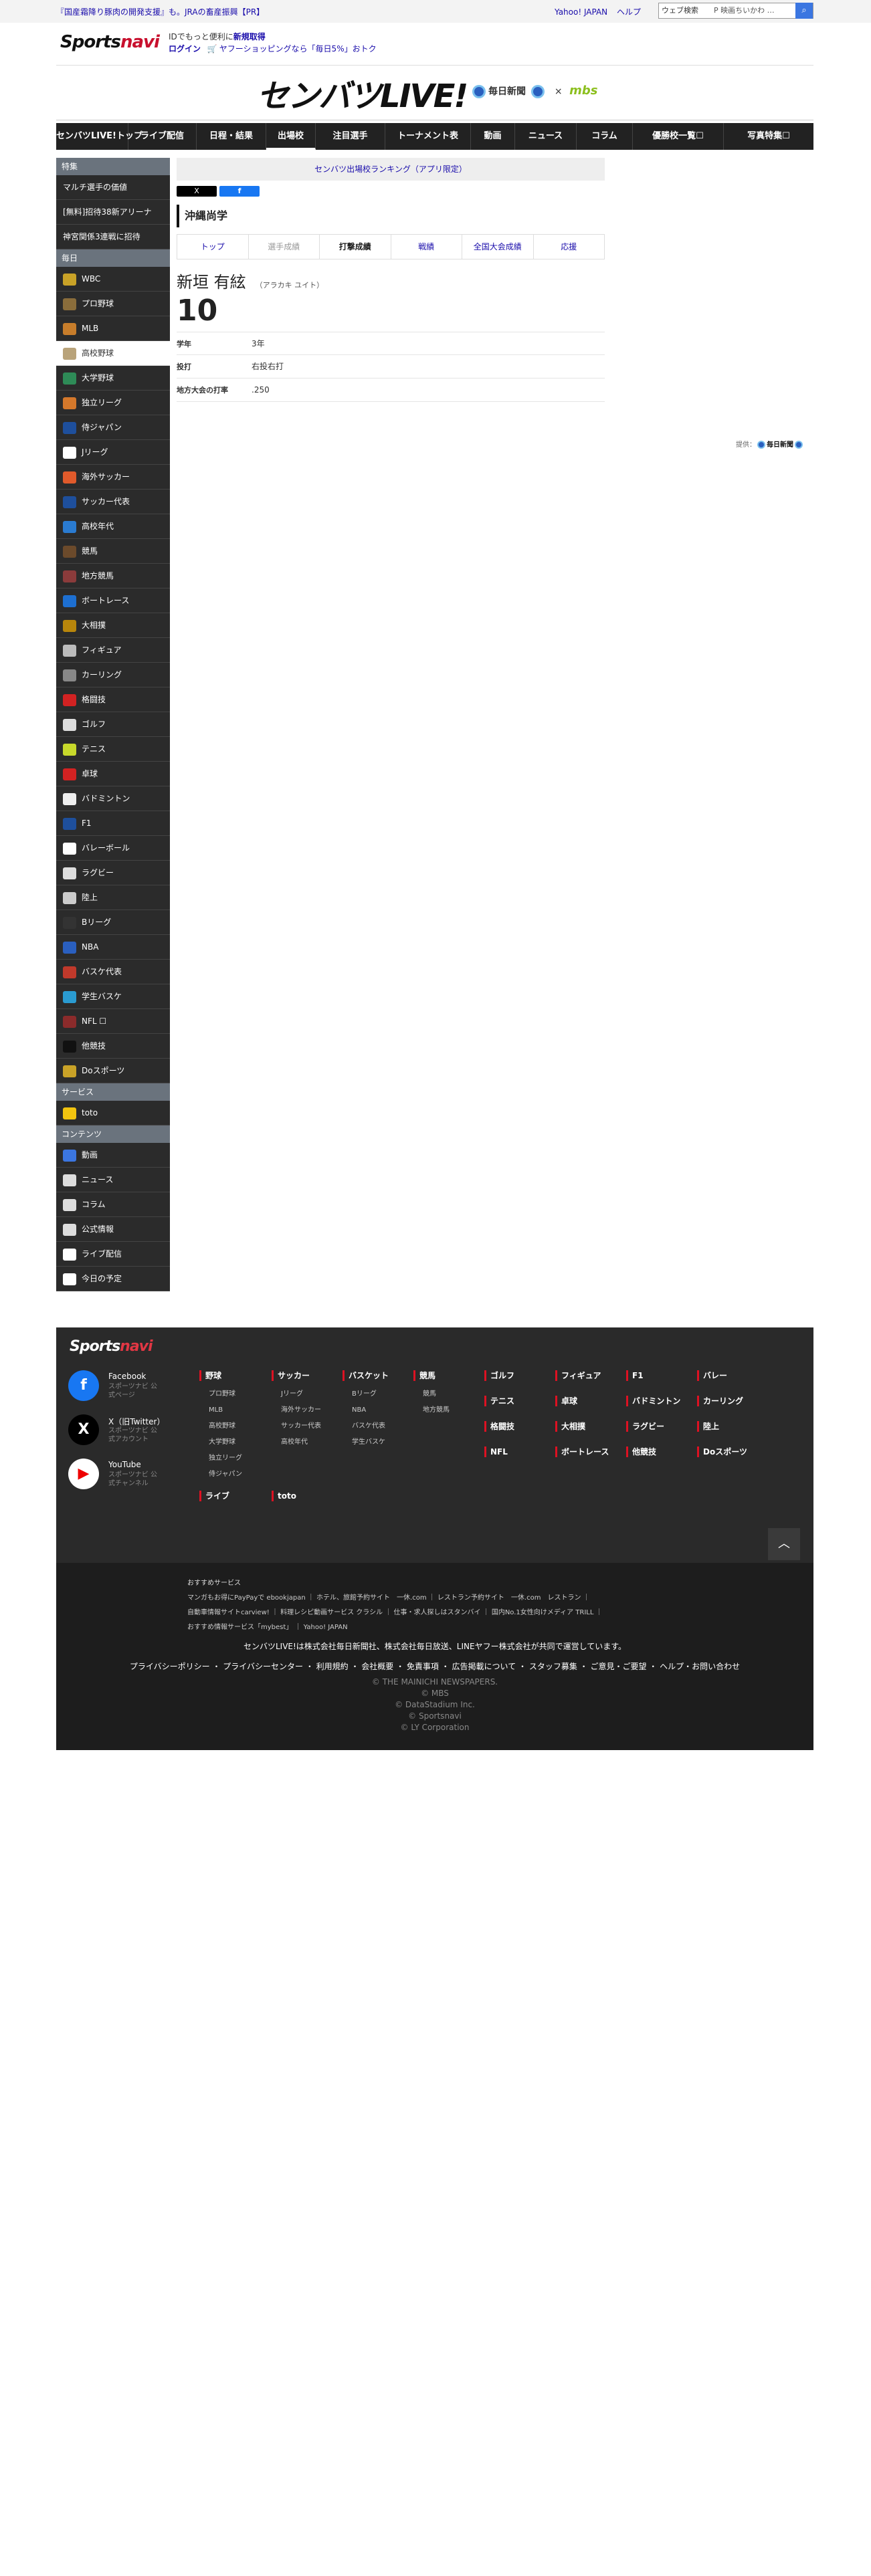 This screenshot has width=871, height=2576. I want to click on sidebar-item: テニス, so click(113, 750).